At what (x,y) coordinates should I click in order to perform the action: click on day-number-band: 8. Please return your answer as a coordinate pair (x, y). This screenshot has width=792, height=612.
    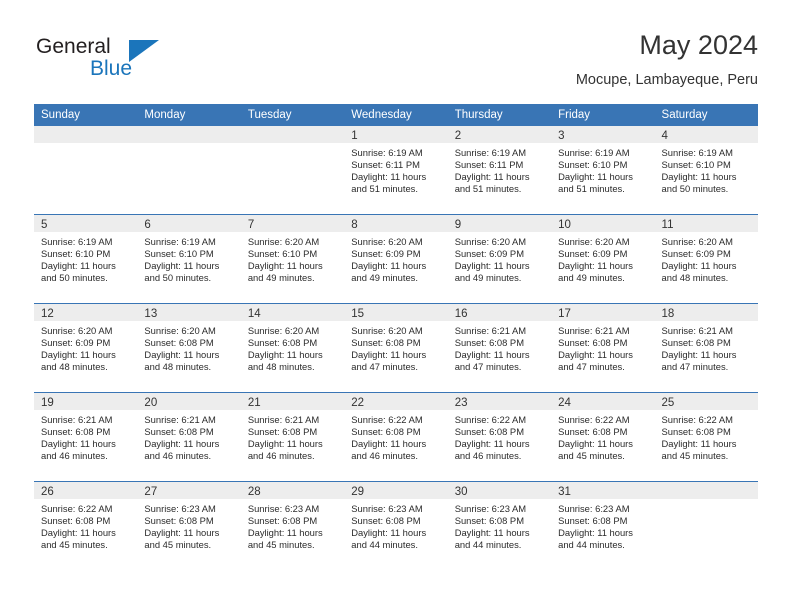
    Looking at the image, I should click on (396, 223).